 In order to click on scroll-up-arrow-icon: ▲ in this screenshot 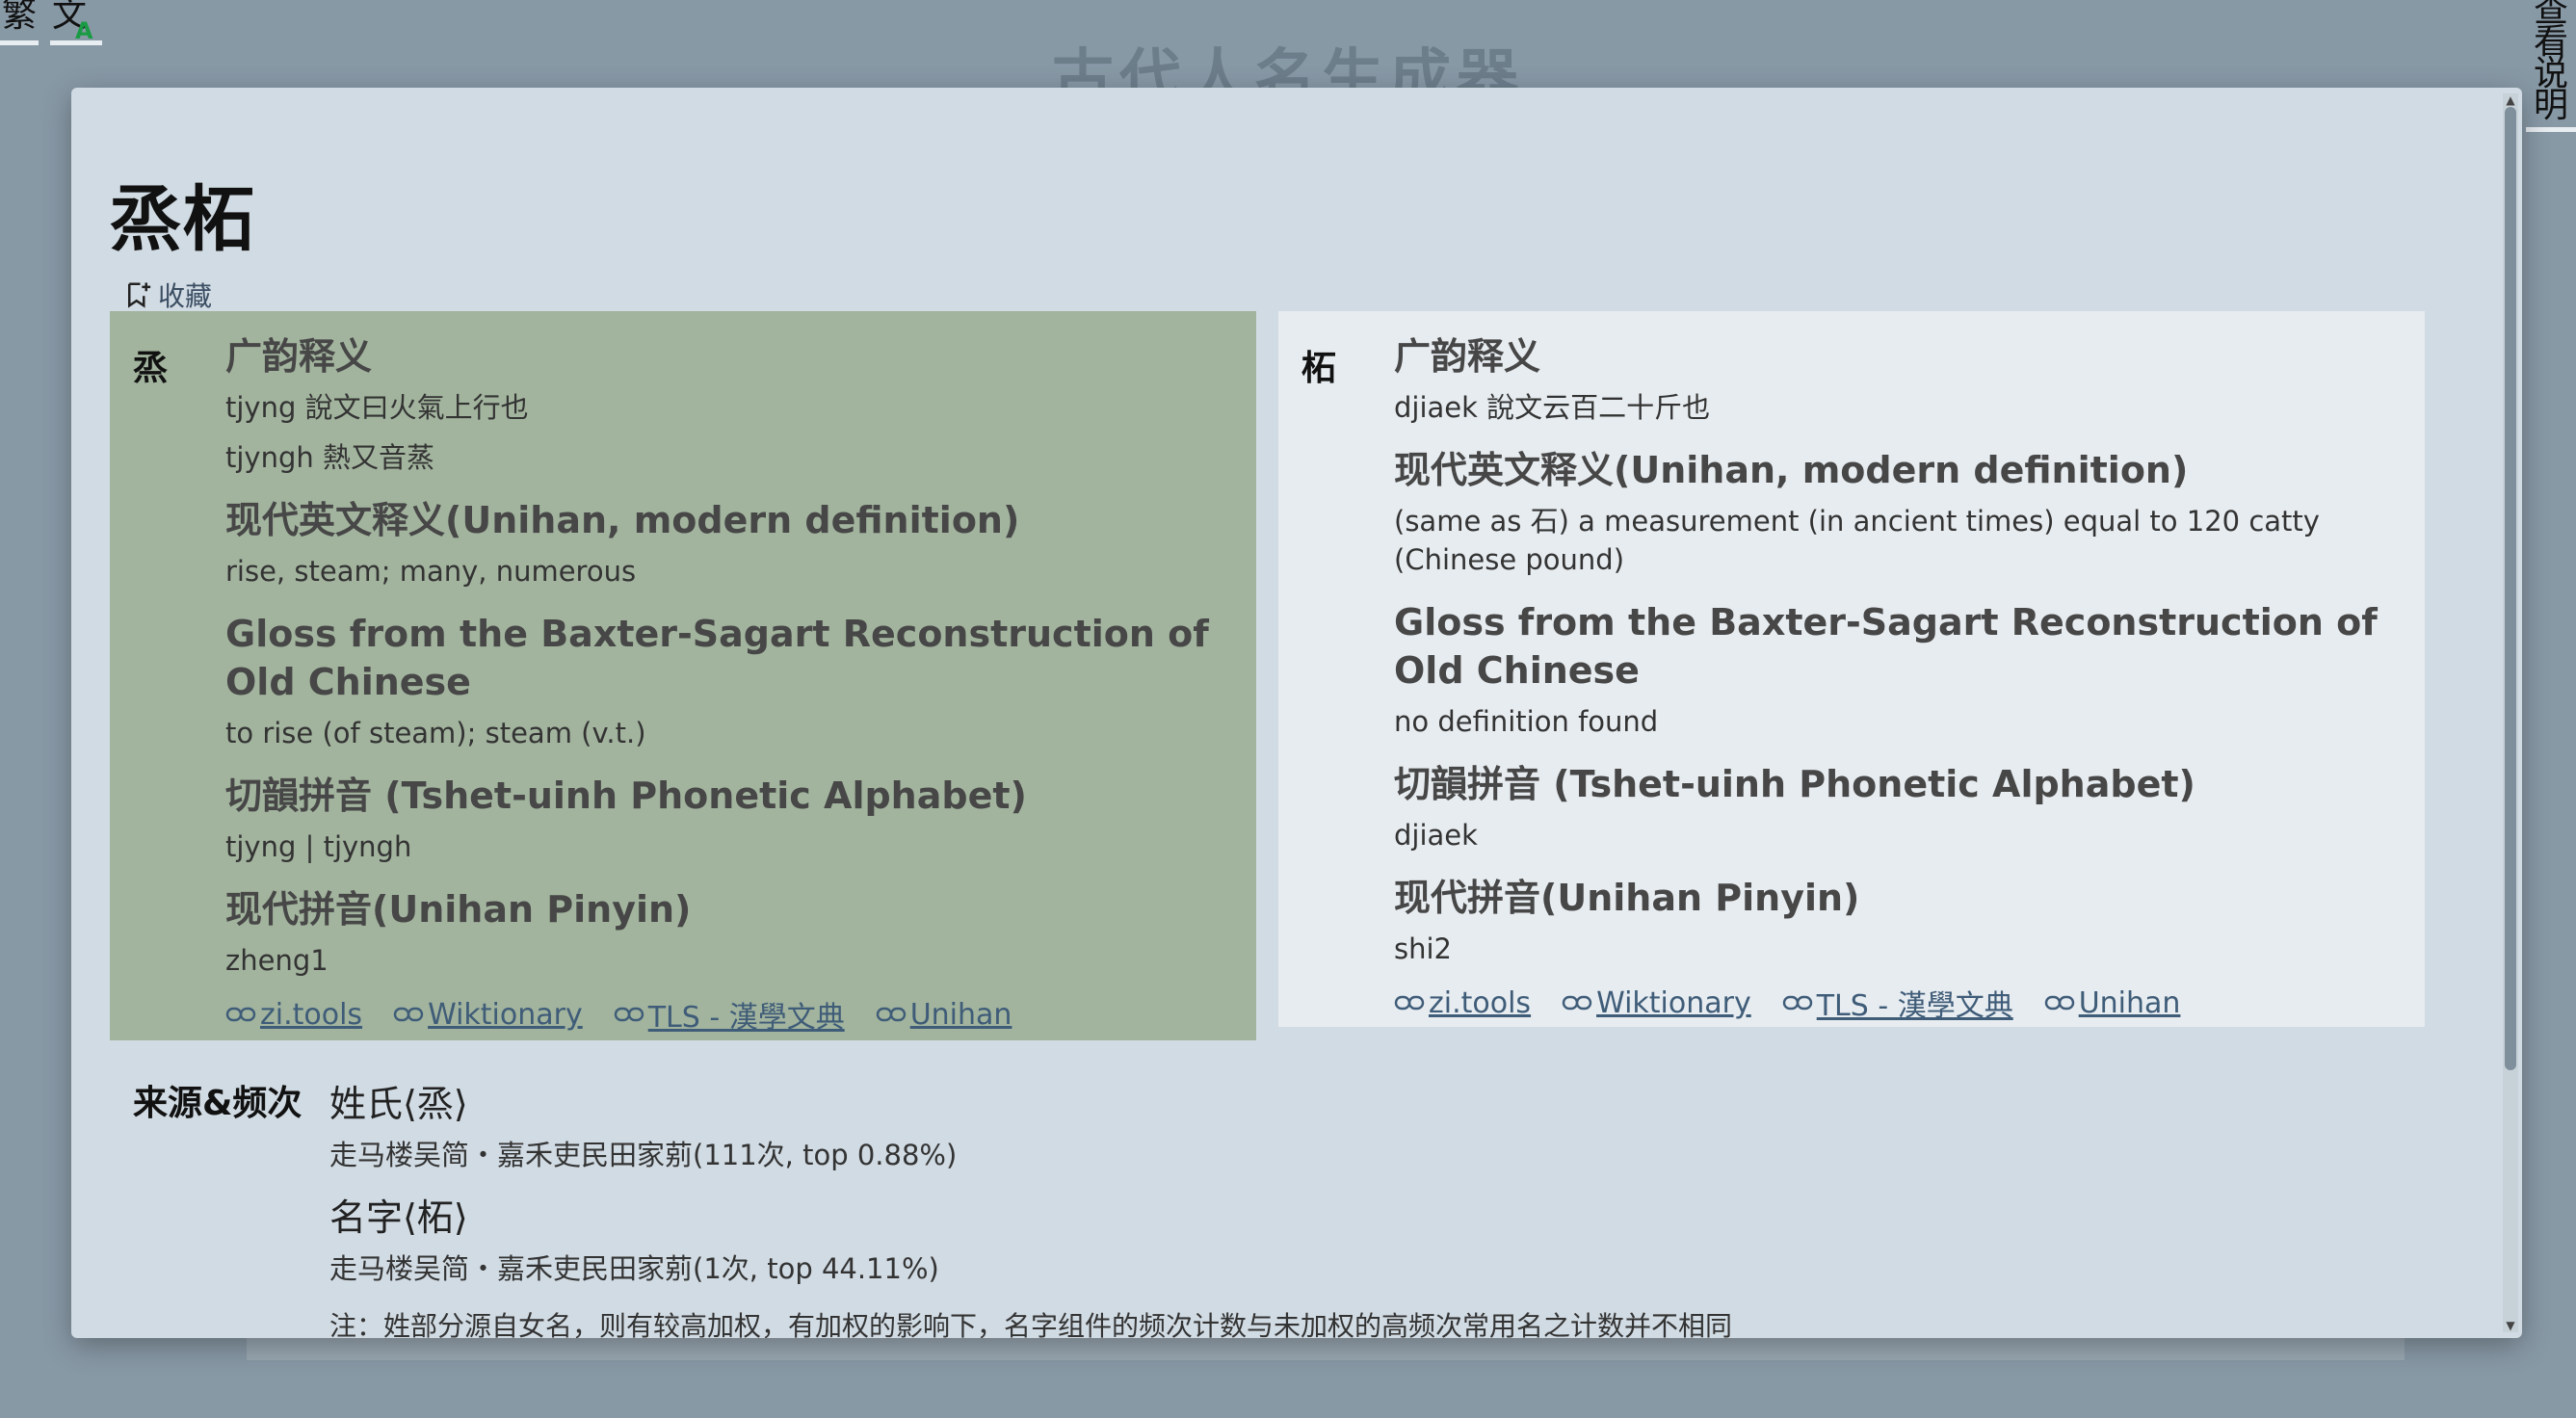, I will do `click(2510, 100)`.